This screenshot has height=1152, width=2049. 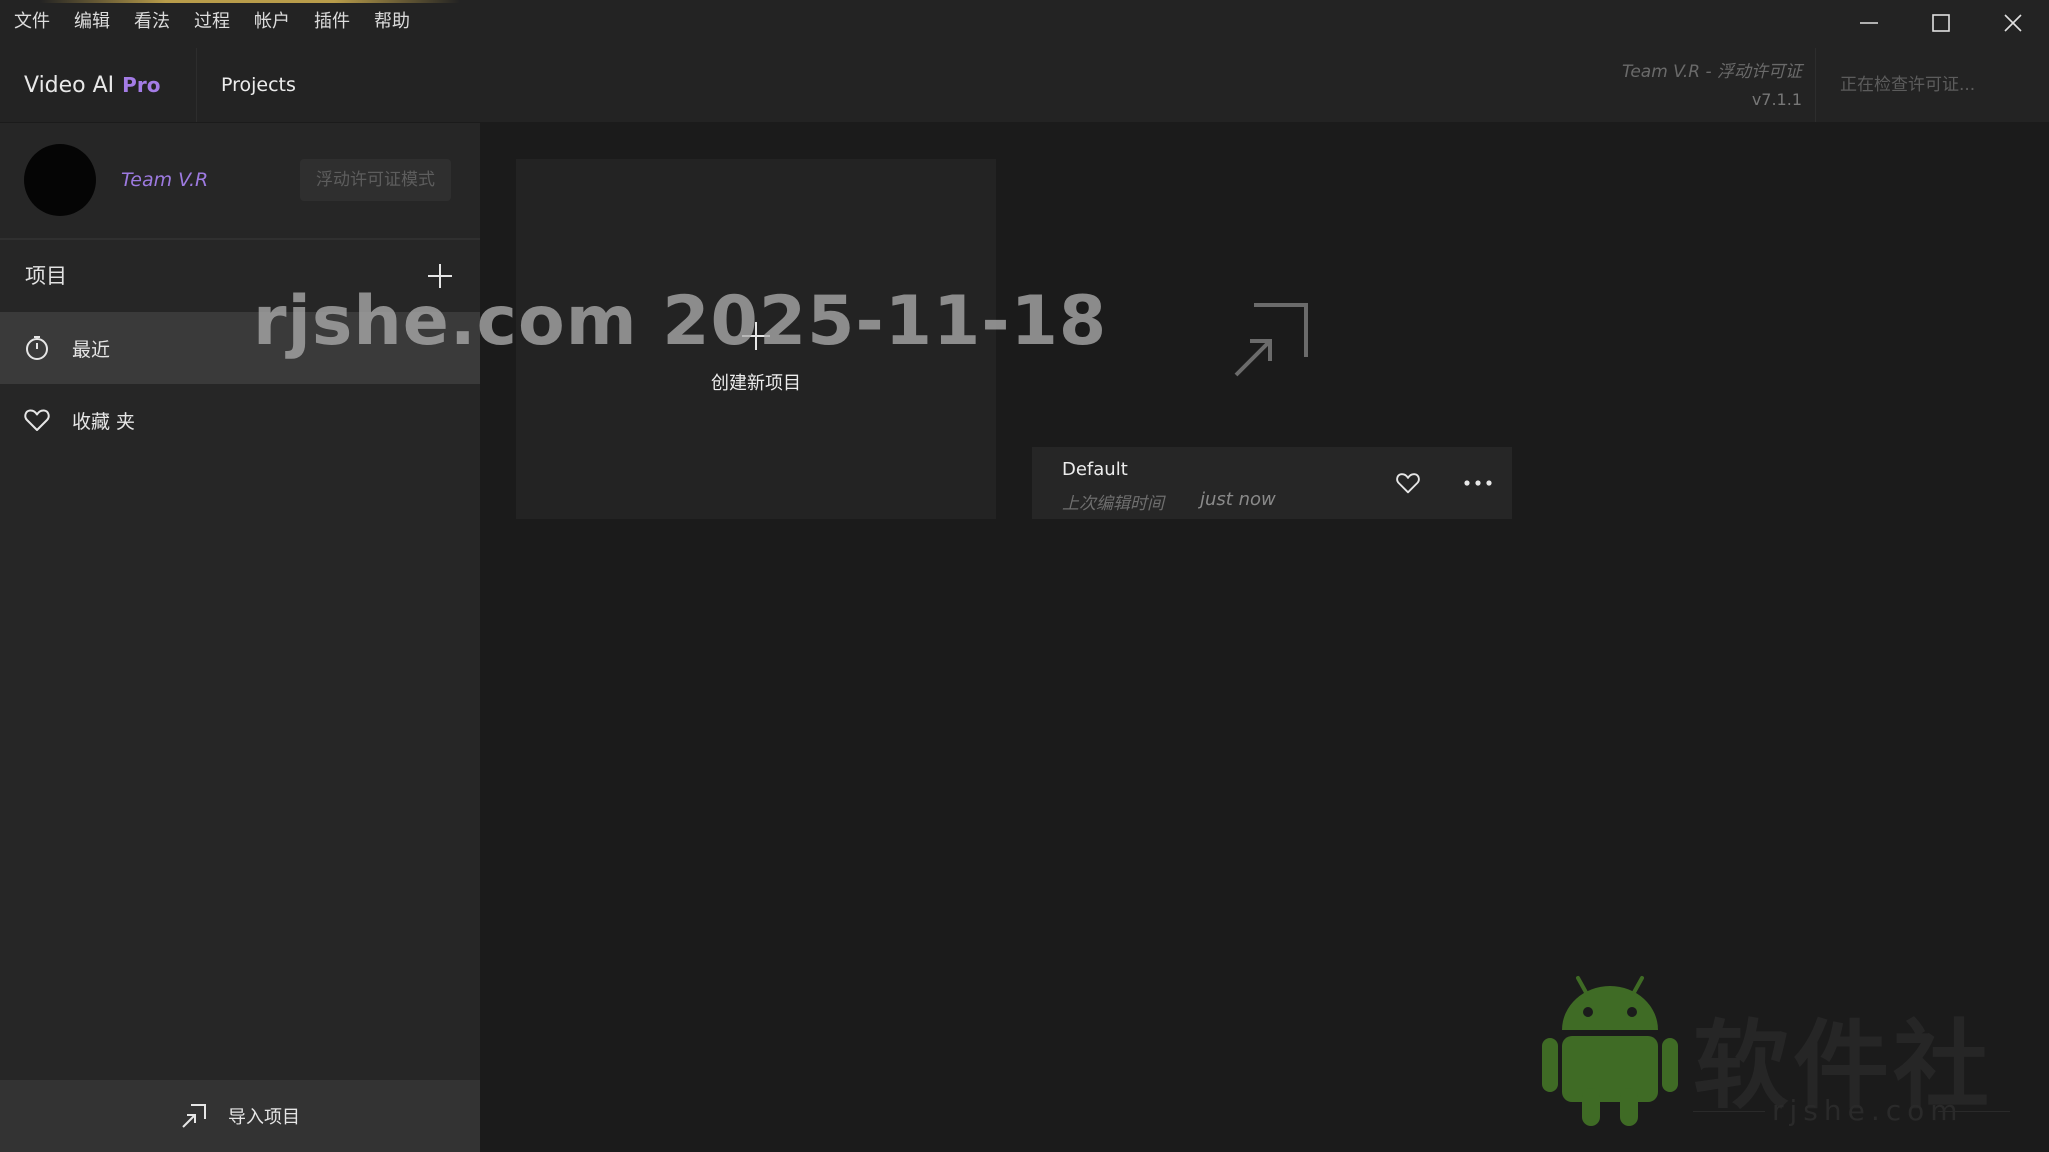 I want to click on sidebar-item-label: 收藏 夹, so click(x=104, y=421).